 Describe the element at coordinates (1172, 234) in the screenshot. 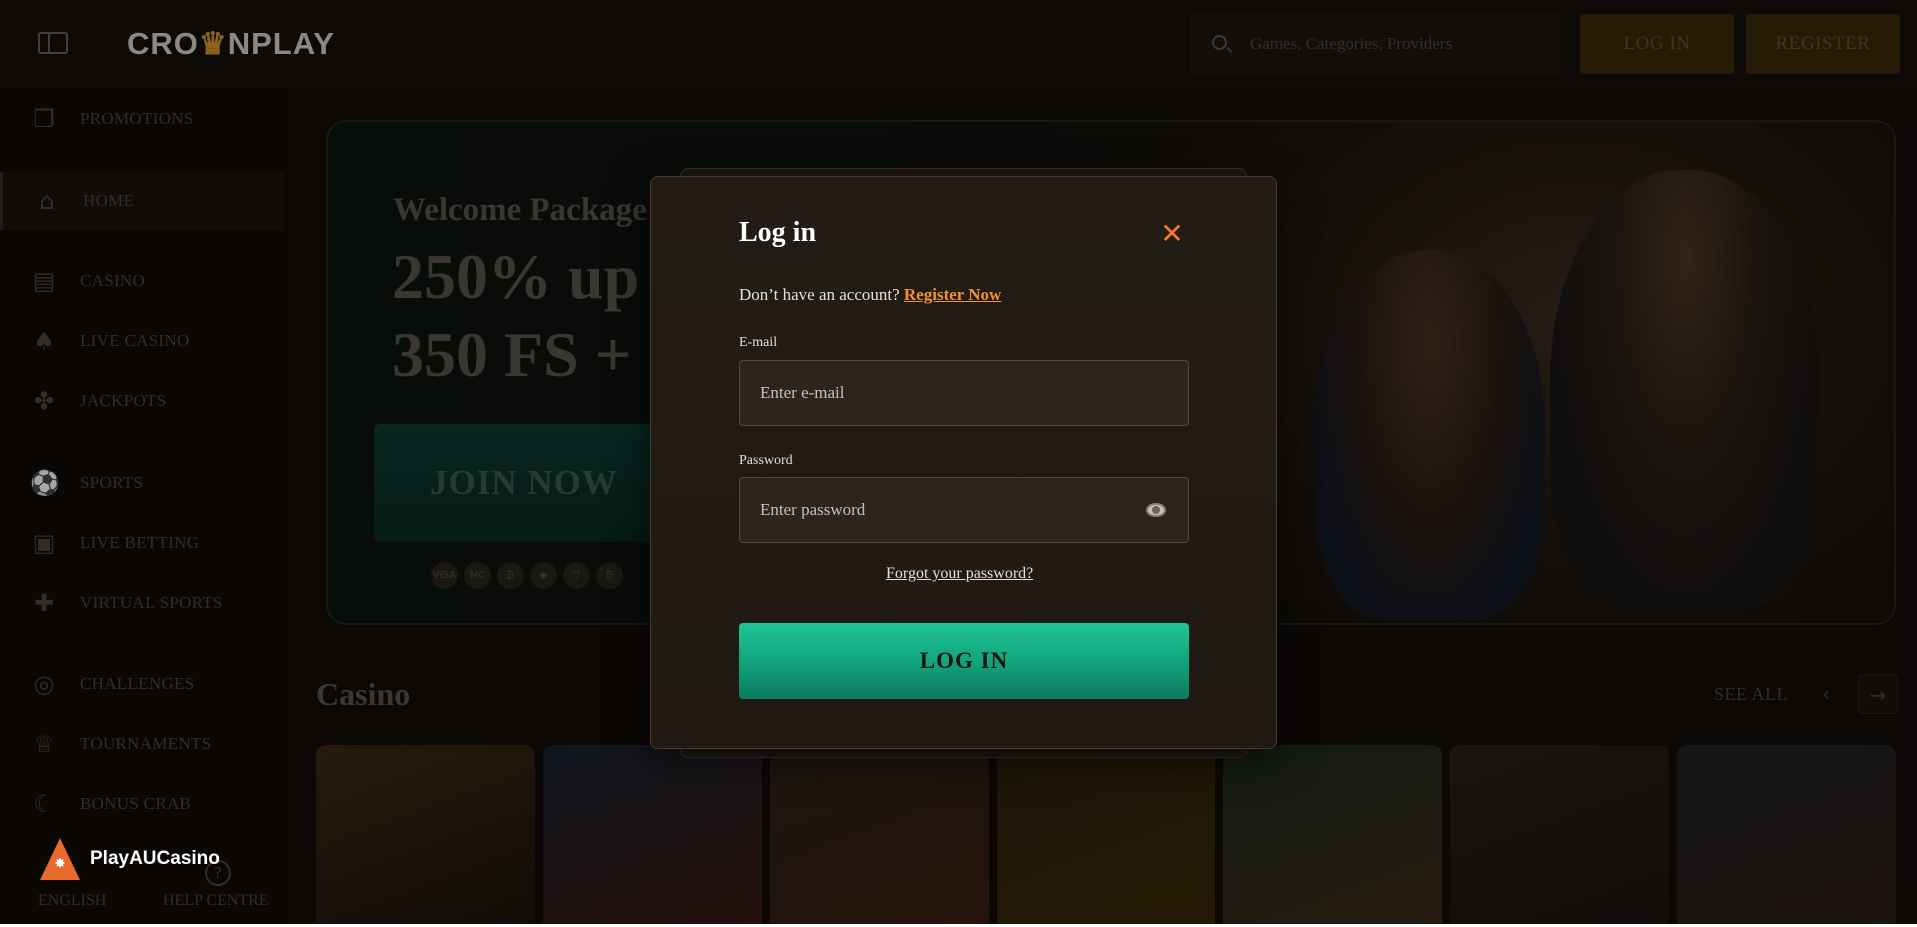

I see `close-icon: ✕` at that location.